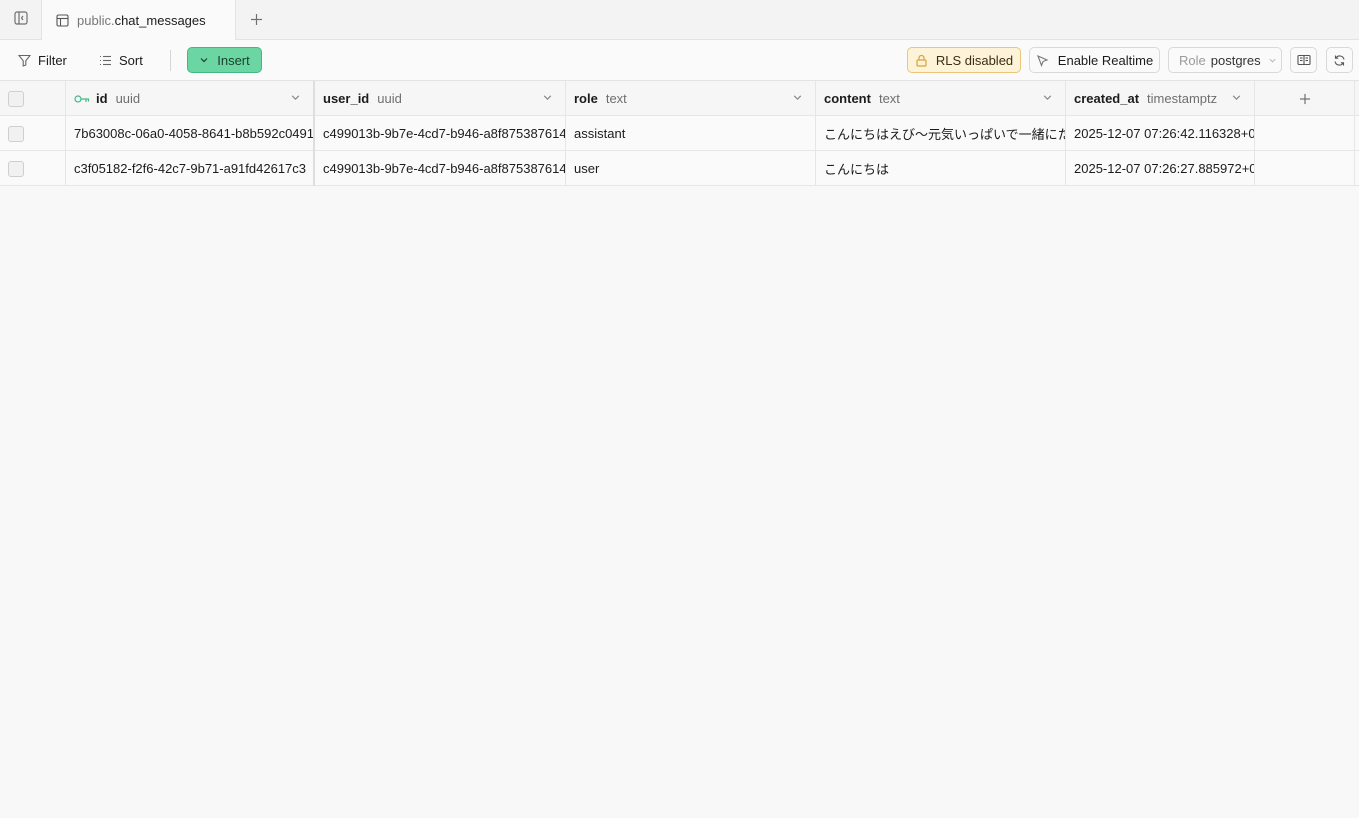 This screenshot has width=1359, height=818. Describe the element at coordinates (233, 60) in the screenshot. I see `insert-label: Insert` at that location.